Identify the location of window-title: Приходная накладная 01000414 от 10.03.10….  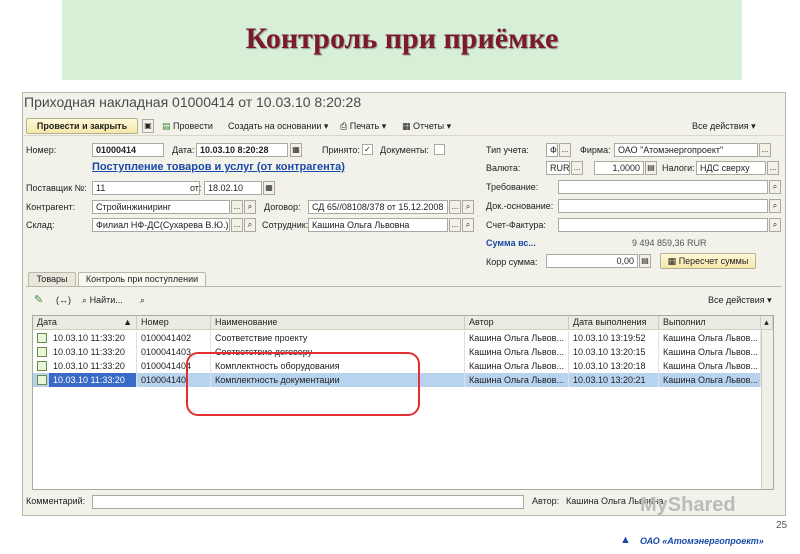
(193, 102).